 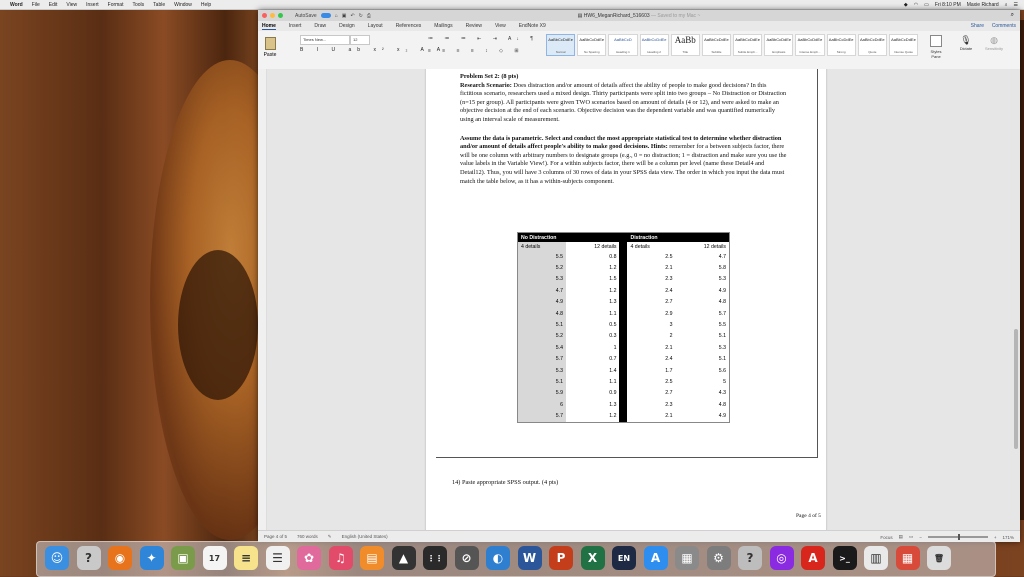 What do you see at coordinates (53, 5) in the screenshot?
I see `menu-edit: Edit` at bounding box center [53, 5].